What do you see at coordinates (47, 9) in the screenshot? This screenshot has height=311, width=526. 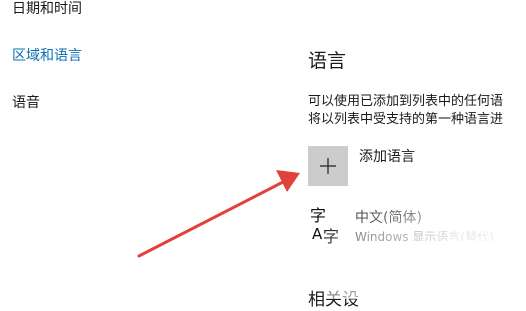 I see `sidebar-item-date-time: 日期和时间` at bounding box center [47, 9].